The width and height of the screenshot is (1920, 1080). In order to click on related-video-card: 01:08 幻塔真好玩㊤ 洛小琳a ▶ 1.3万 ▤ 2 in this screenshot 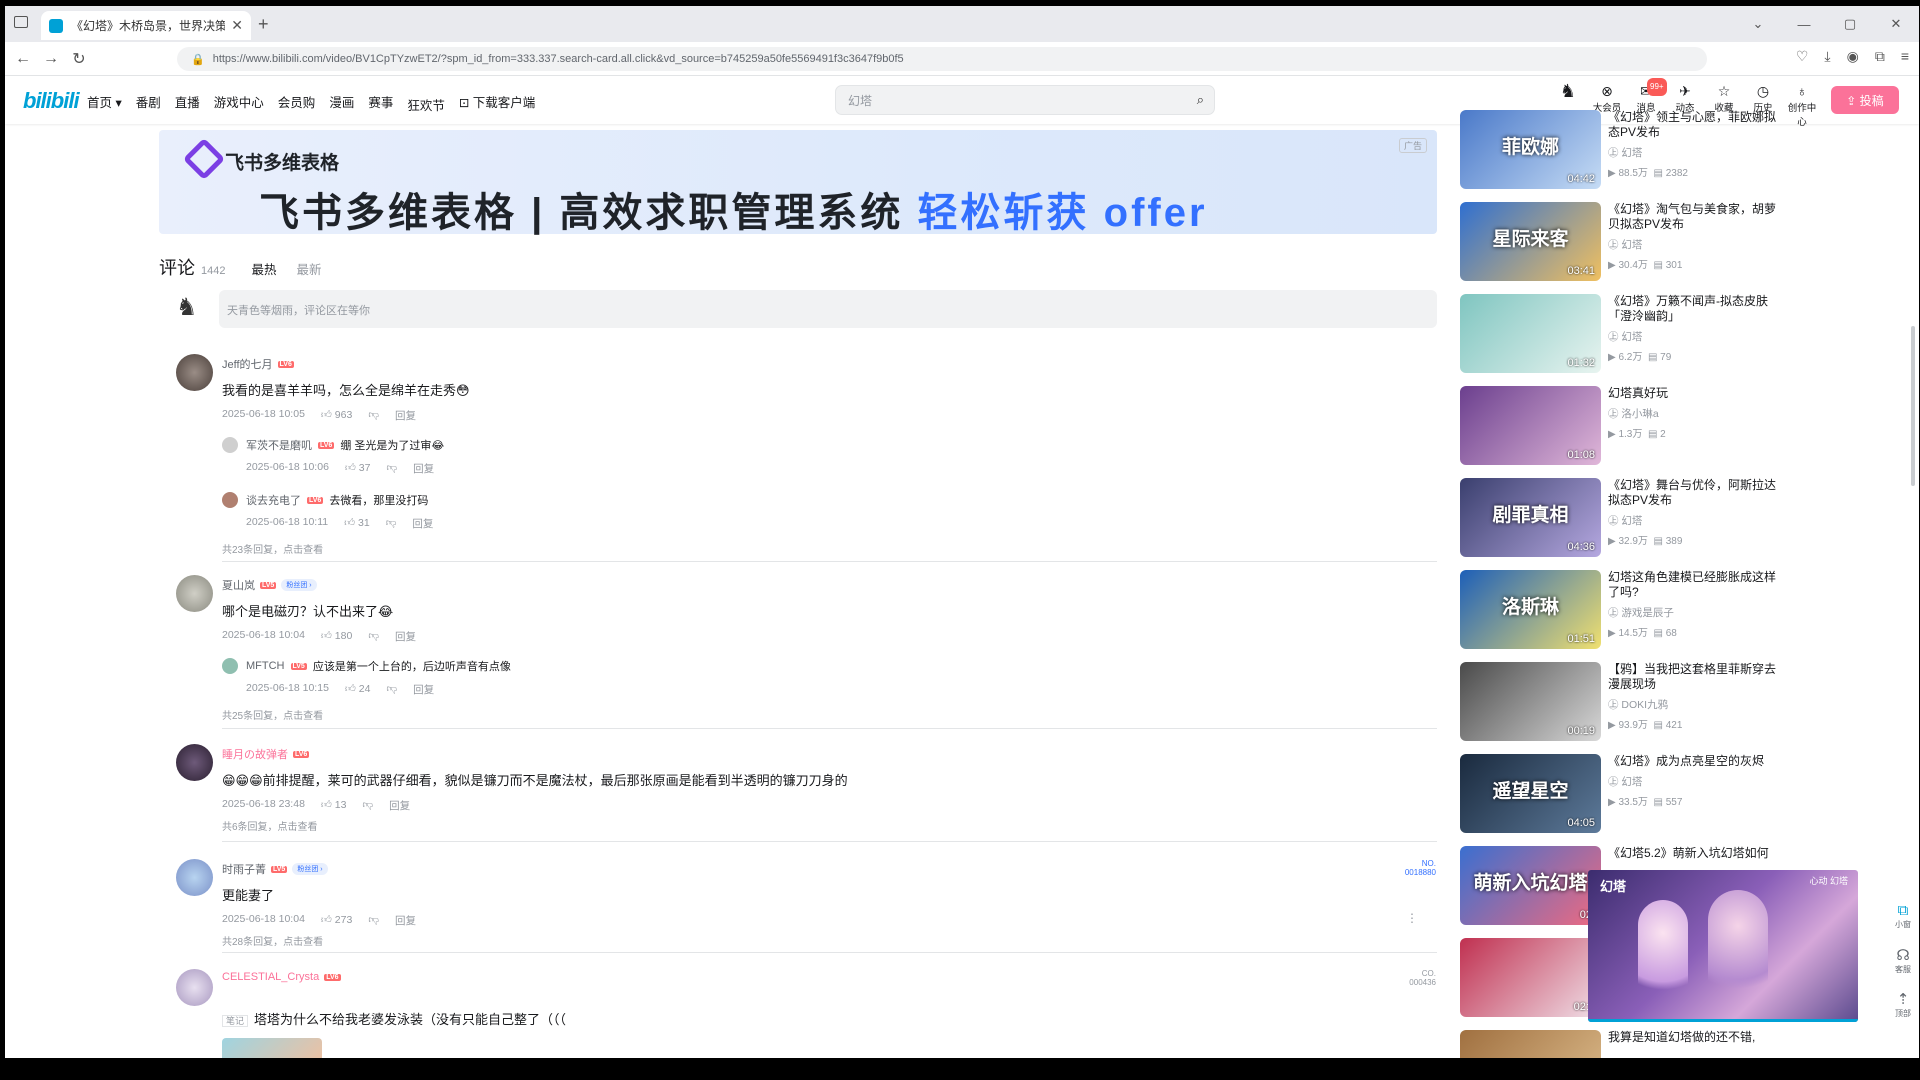, I will do `click(1625, 426)`.